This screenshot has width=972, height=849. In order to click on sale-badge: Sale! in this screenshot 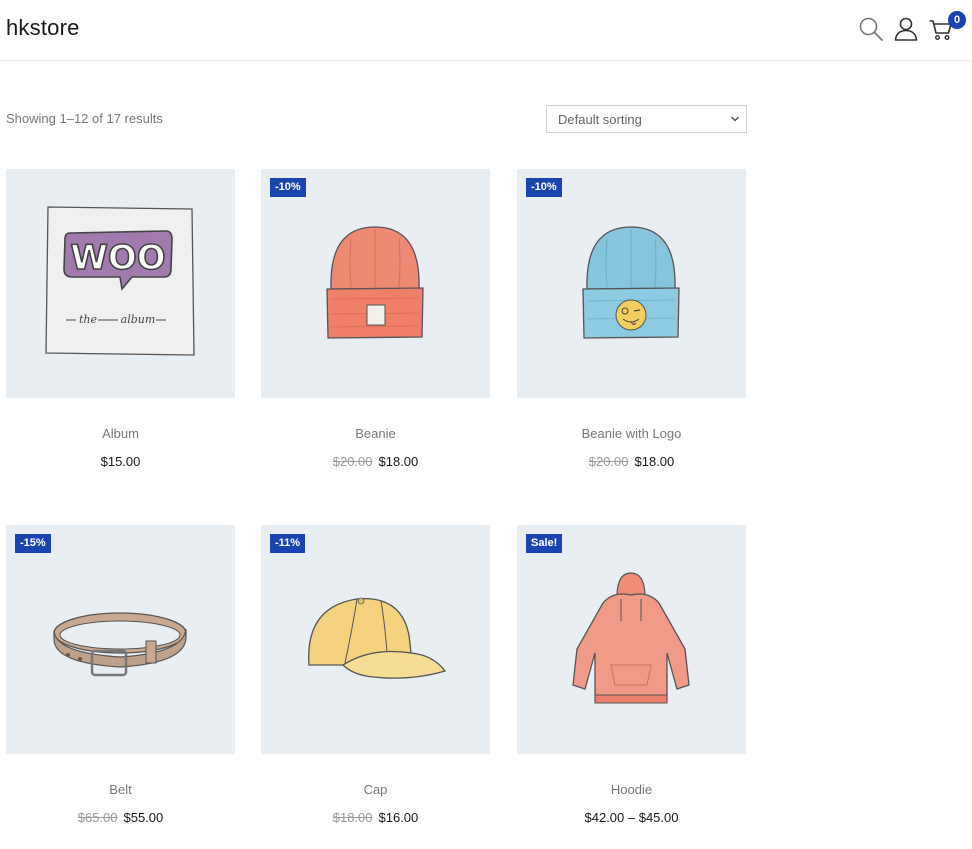, I will do `click(544, 543)`.